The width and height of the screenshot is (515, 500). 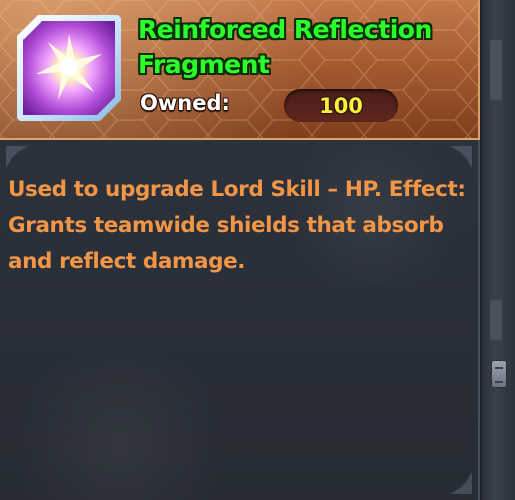 I want to click on item-icon-frame, so click(x=69, y=68).